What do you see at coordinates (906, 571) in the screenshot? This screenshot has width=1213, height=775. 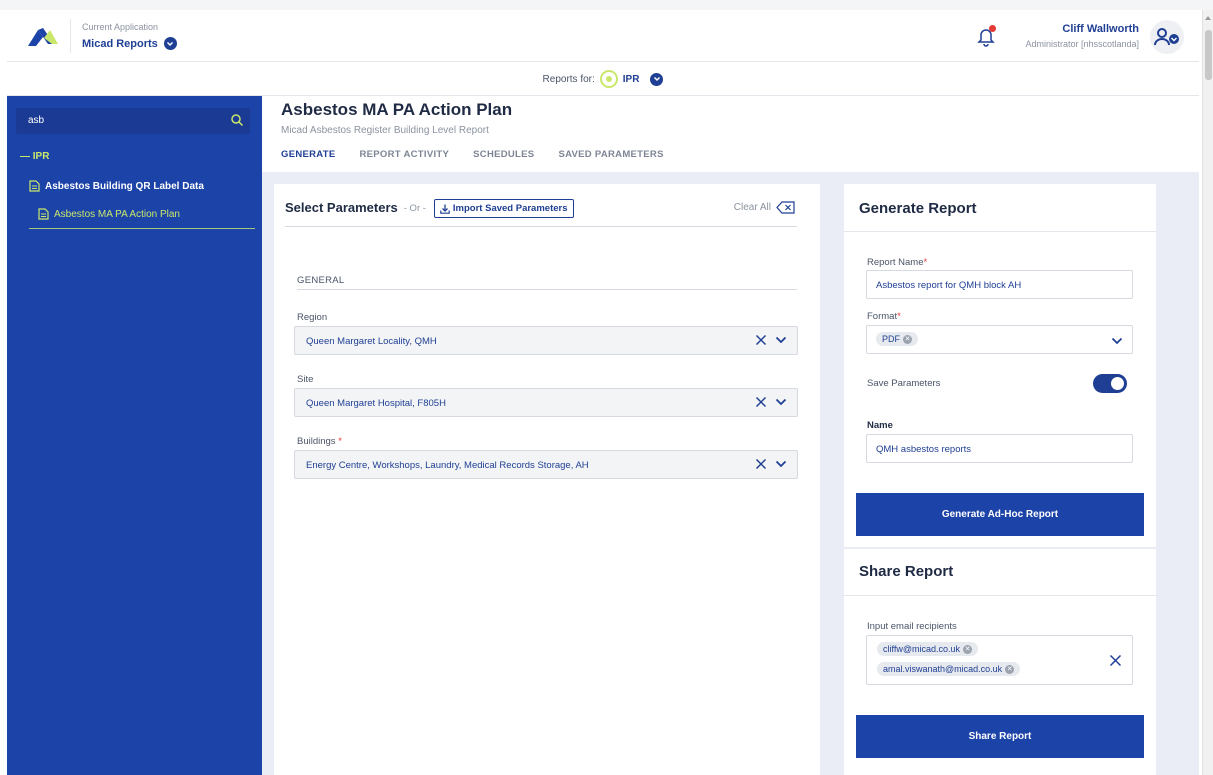 I see `share-report-title: Share Report` at bounding box center [906, 571].